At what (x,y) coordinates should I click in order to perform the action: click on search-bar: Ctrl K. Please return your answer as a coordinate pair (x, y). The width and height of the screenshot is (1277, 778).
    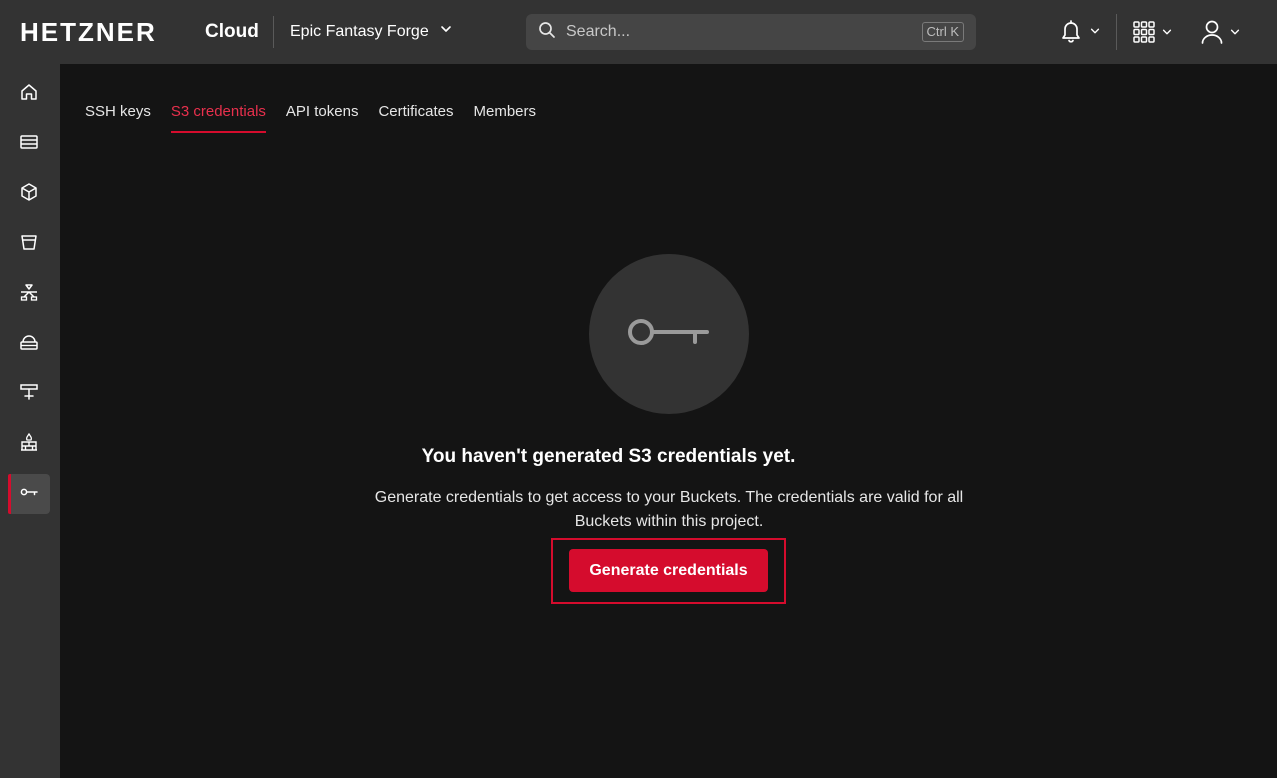
    Looking at the image, I should click on (751, 32).